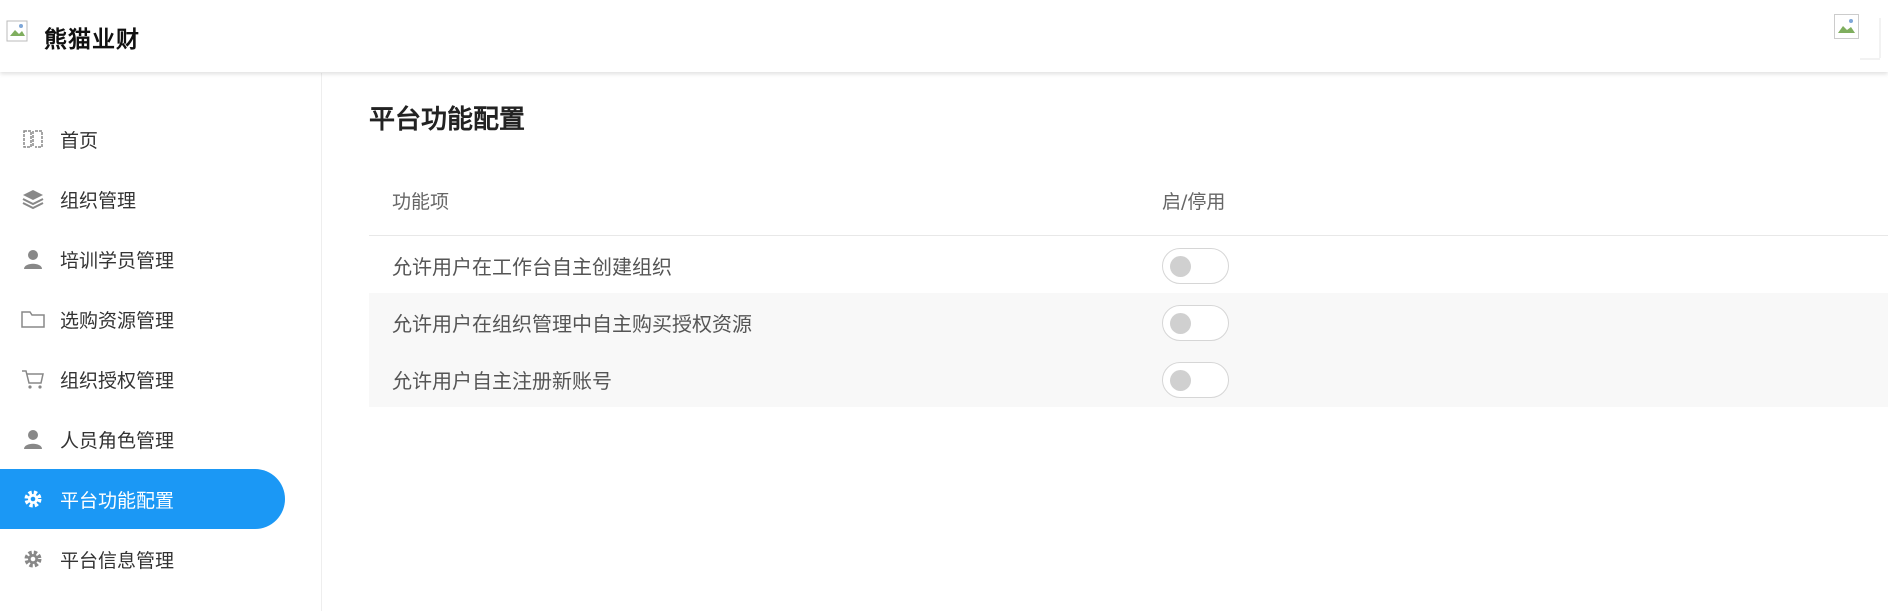 The image size is (1888, 611). I want to click on sidebar-item-label: 平台功能配置, so click(117, 500).